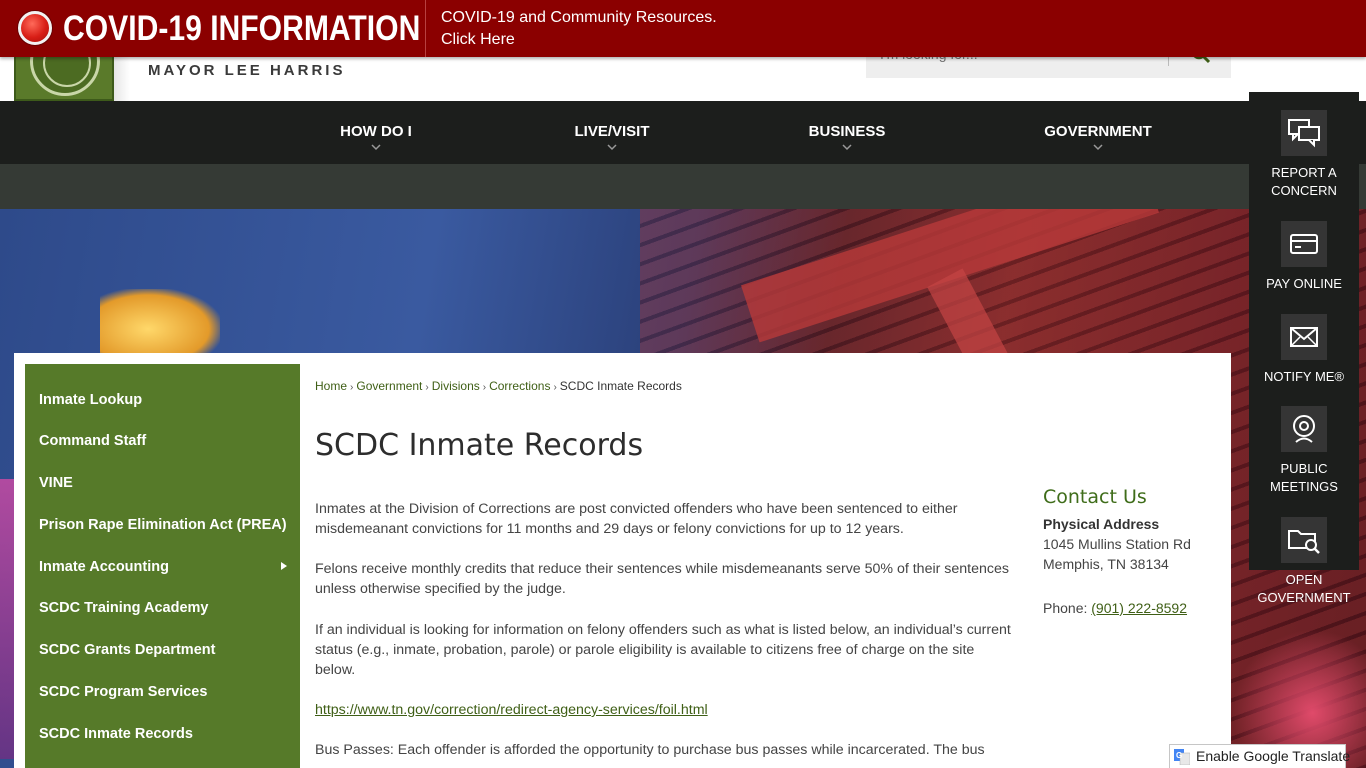 The width and height of the screenshot is (1366, 768). What do you see at coordinates (123, 608) in the screenshot?
I see `sidebar-item-training-academy: SCDC Training Academy` at bounding box center [123, 608].